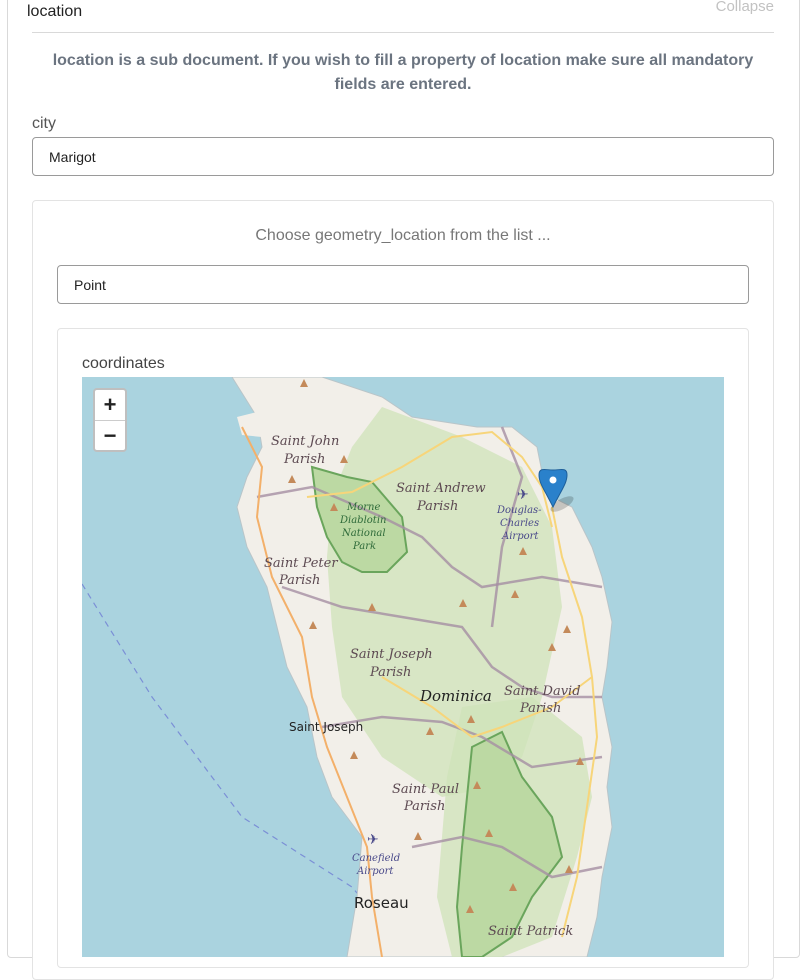 This screenshot has height=980, width=806. I want to click on city-input-value: Marigot, so click(72, 156).